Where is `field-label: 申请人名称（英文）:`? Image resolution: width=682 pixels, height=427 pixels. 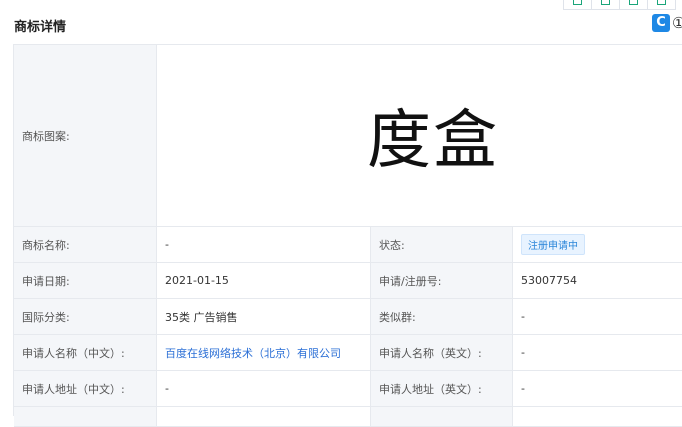
field-label: 申请人名称（英文）: is located at coordinates (442, 352).